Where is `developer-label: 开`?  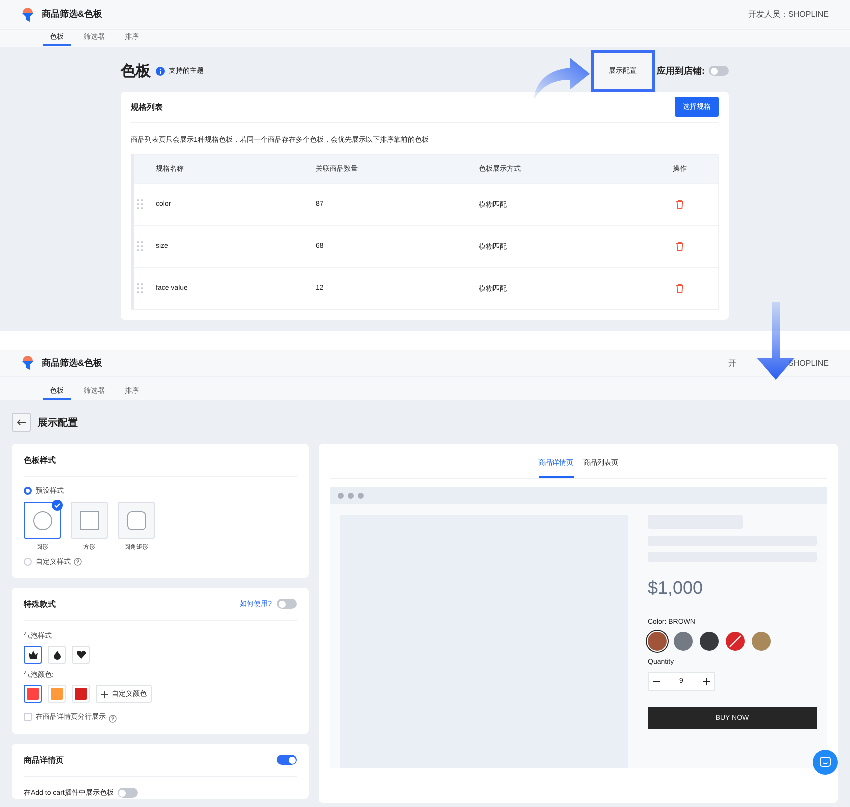 developer-label: 开 is located at coordinates (732, 363).